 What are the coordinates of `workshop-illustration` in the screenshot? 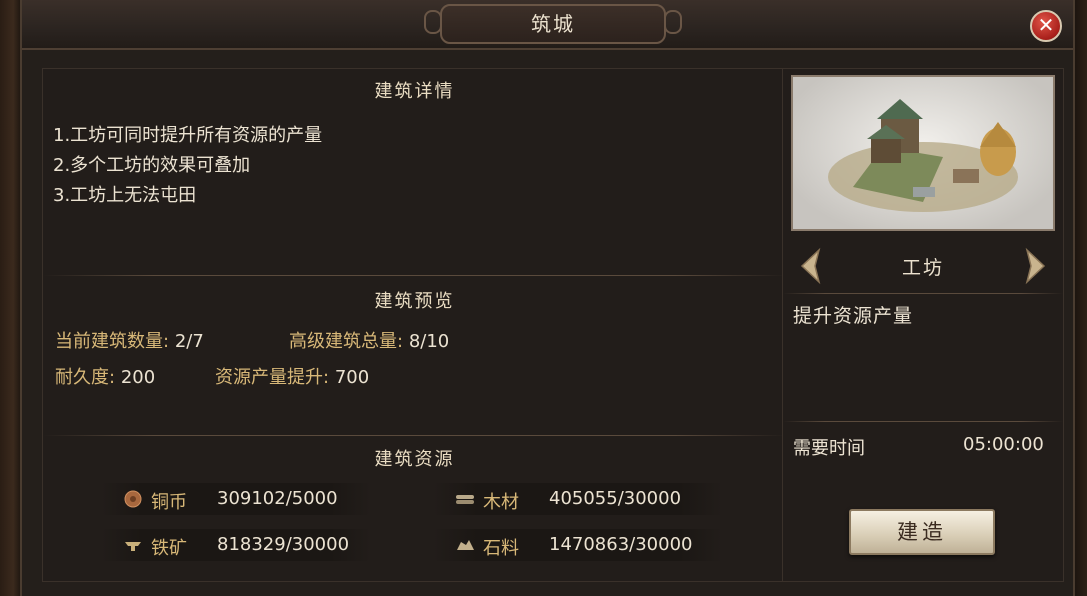 It's located at (923, 155).